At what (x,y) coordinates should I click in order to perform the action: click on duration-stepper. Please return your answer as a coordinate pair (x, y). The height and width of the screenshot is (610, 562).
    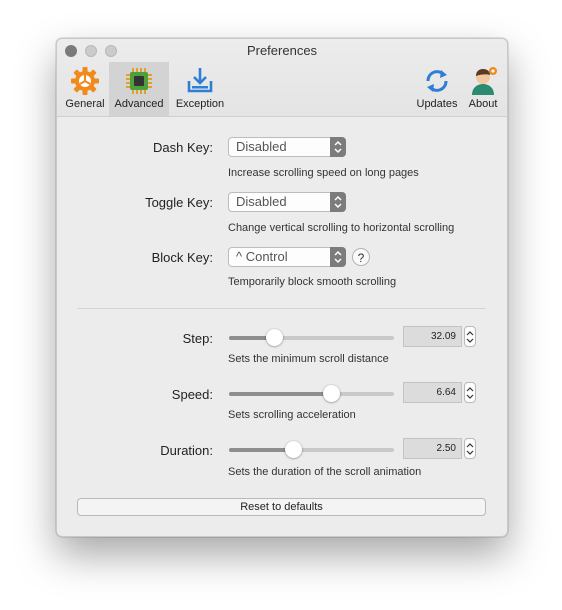
    Looking at the image, I should click on (470, 448).